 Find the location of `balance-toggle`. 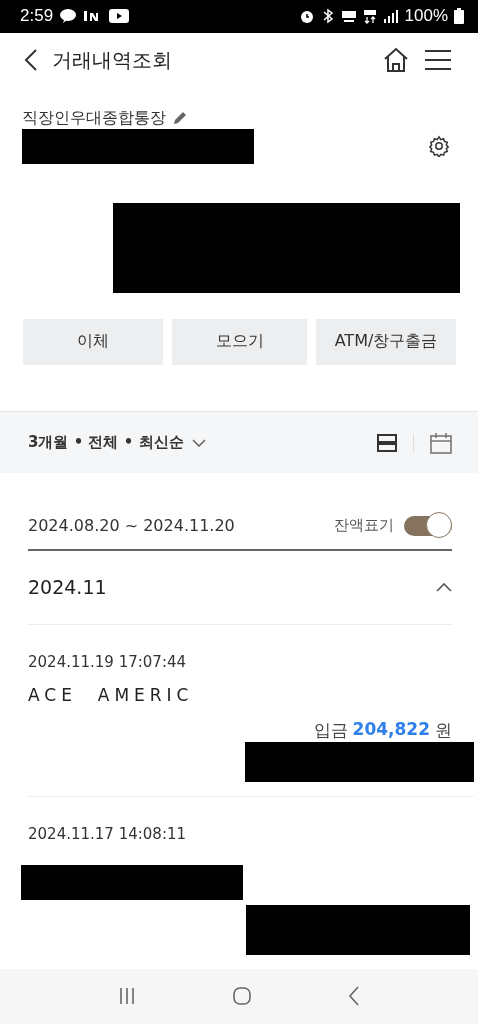

balance-toggle is located at coordinates (428, 525).